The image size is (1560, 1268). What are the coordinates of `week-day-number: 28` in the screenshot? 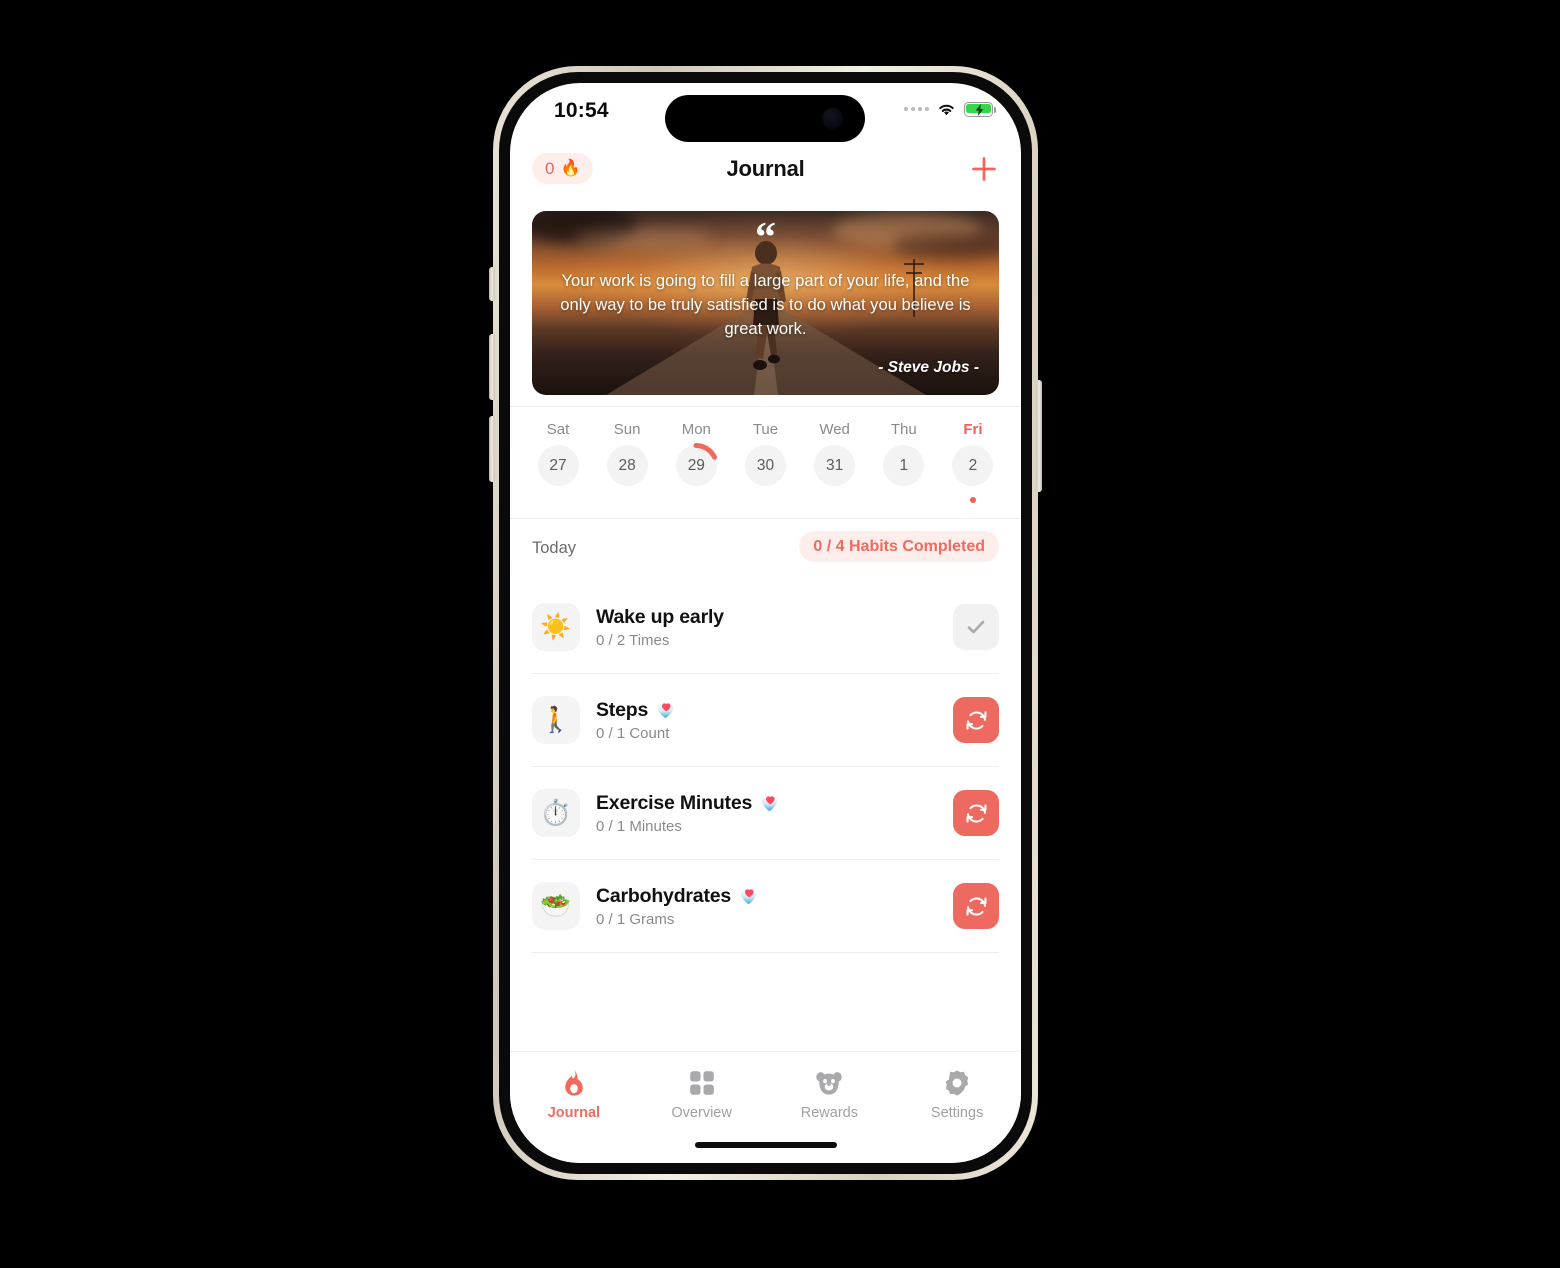 It's located at (627, 465).